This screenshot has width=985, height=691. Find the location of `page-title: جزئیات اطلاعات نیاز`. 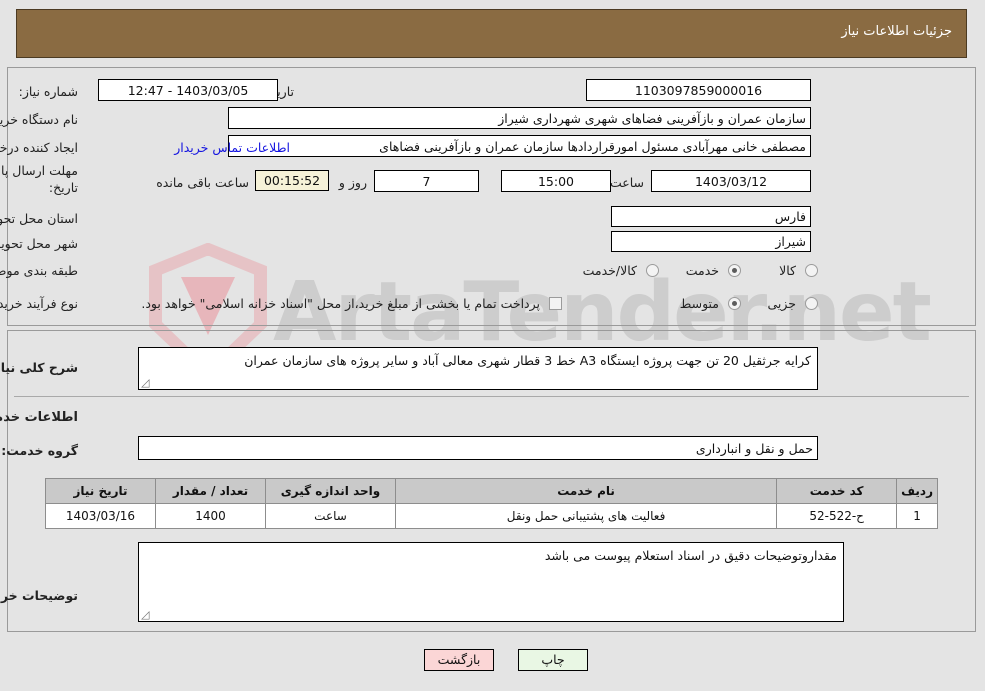

page-title: جزئیات اطلاعات نیاز is located at coordinates (897, 31).